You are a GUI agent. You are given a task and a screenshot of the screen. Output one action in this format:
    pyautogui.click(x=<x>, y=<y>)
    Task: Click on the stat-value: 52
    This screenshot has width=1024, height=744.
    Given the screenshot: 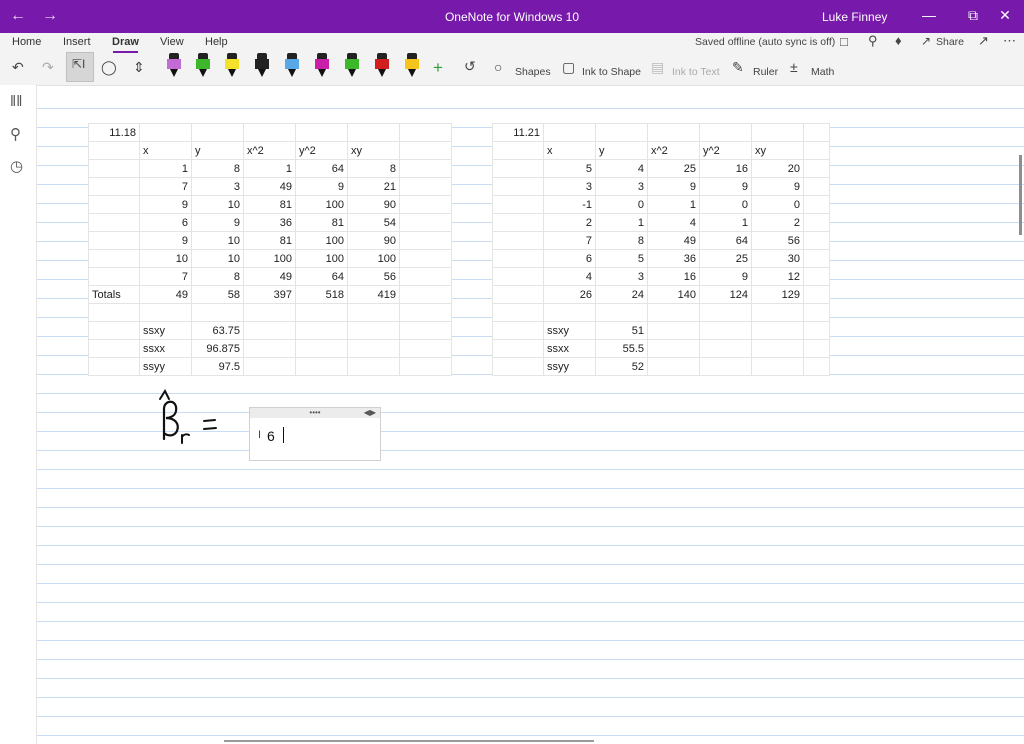 What is the action you would take?
    pyautogui.click(x=621, y=366)
    